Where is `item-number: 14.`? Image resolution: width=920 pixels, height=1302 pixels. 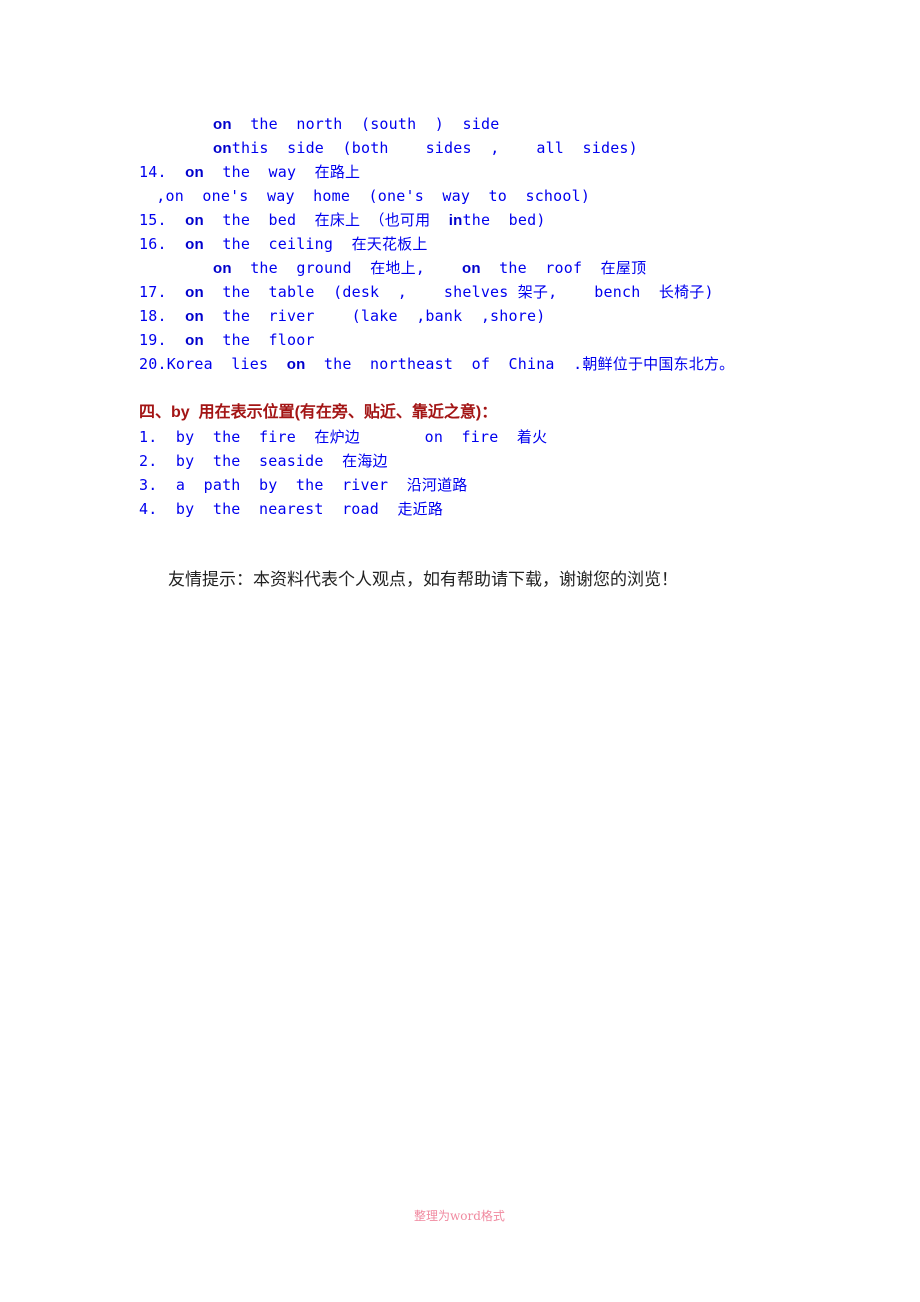 item-number: 14. is located at coordinates (162, 172).